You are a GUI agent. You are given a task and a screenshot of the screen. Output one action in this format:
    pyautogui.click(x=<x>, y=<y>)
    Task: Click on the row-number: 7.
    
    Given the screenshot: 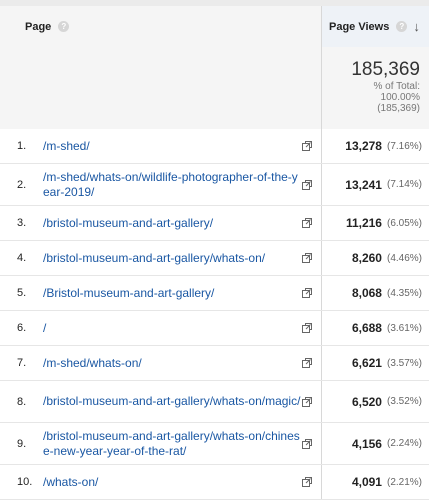 What is the action you would take?
    pyautogui.click(x=22, y=363)
    